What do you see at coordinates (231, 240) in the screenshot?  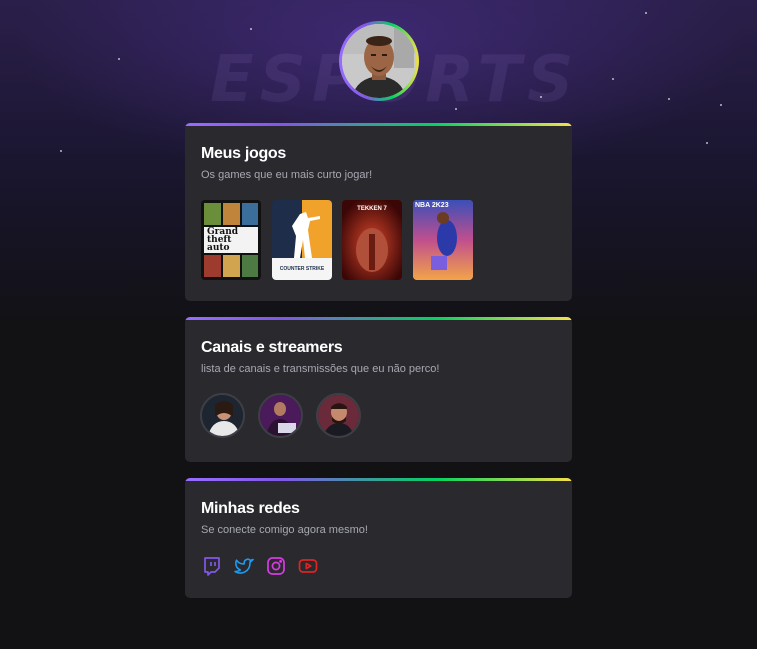 I see `game-cover-gta: Grand theft auto` at bounding box center [231, 240].